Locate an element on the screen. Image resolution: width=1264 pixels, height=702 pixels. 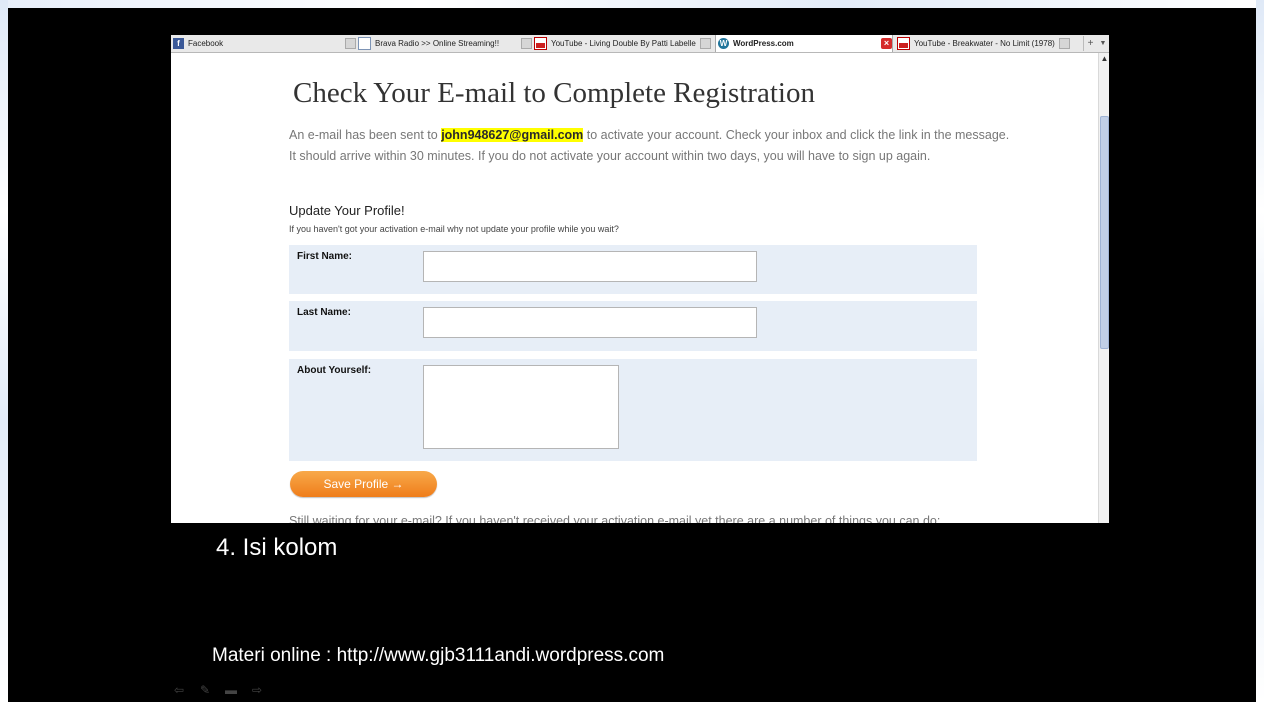
about-row: About Yourself: is located at coordinates (633, 410).